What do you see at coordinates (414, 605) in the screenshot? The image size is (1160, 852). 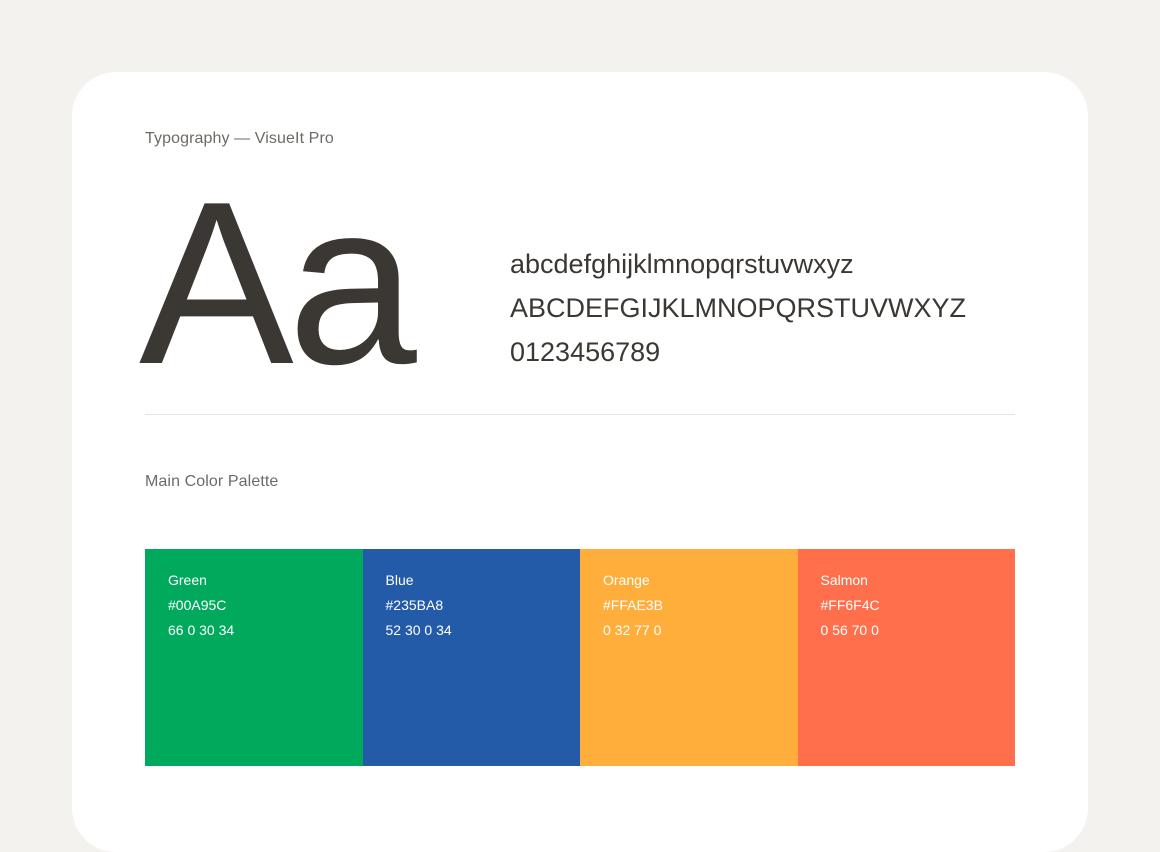 I see `swatch-hex: #235BA8` at bounding box center [414, 605].